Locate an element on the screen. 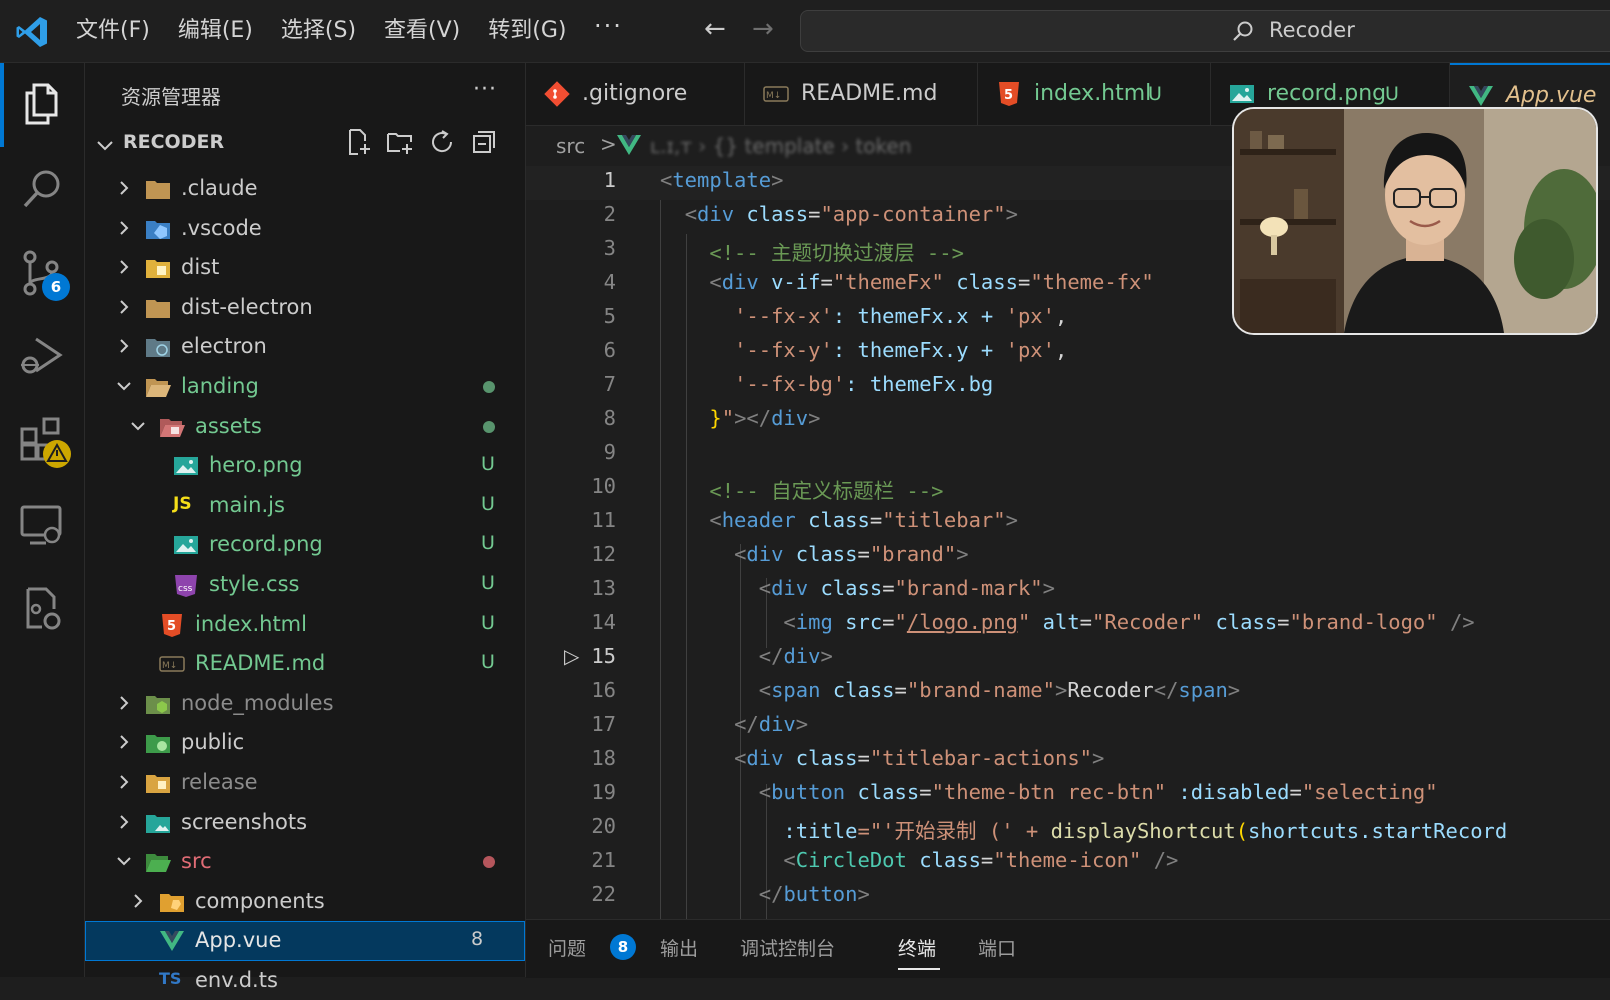 Image resolution: width=1610 pixels, height=1000 pixels. line-number: 8 is located at coordinates (609, 418).